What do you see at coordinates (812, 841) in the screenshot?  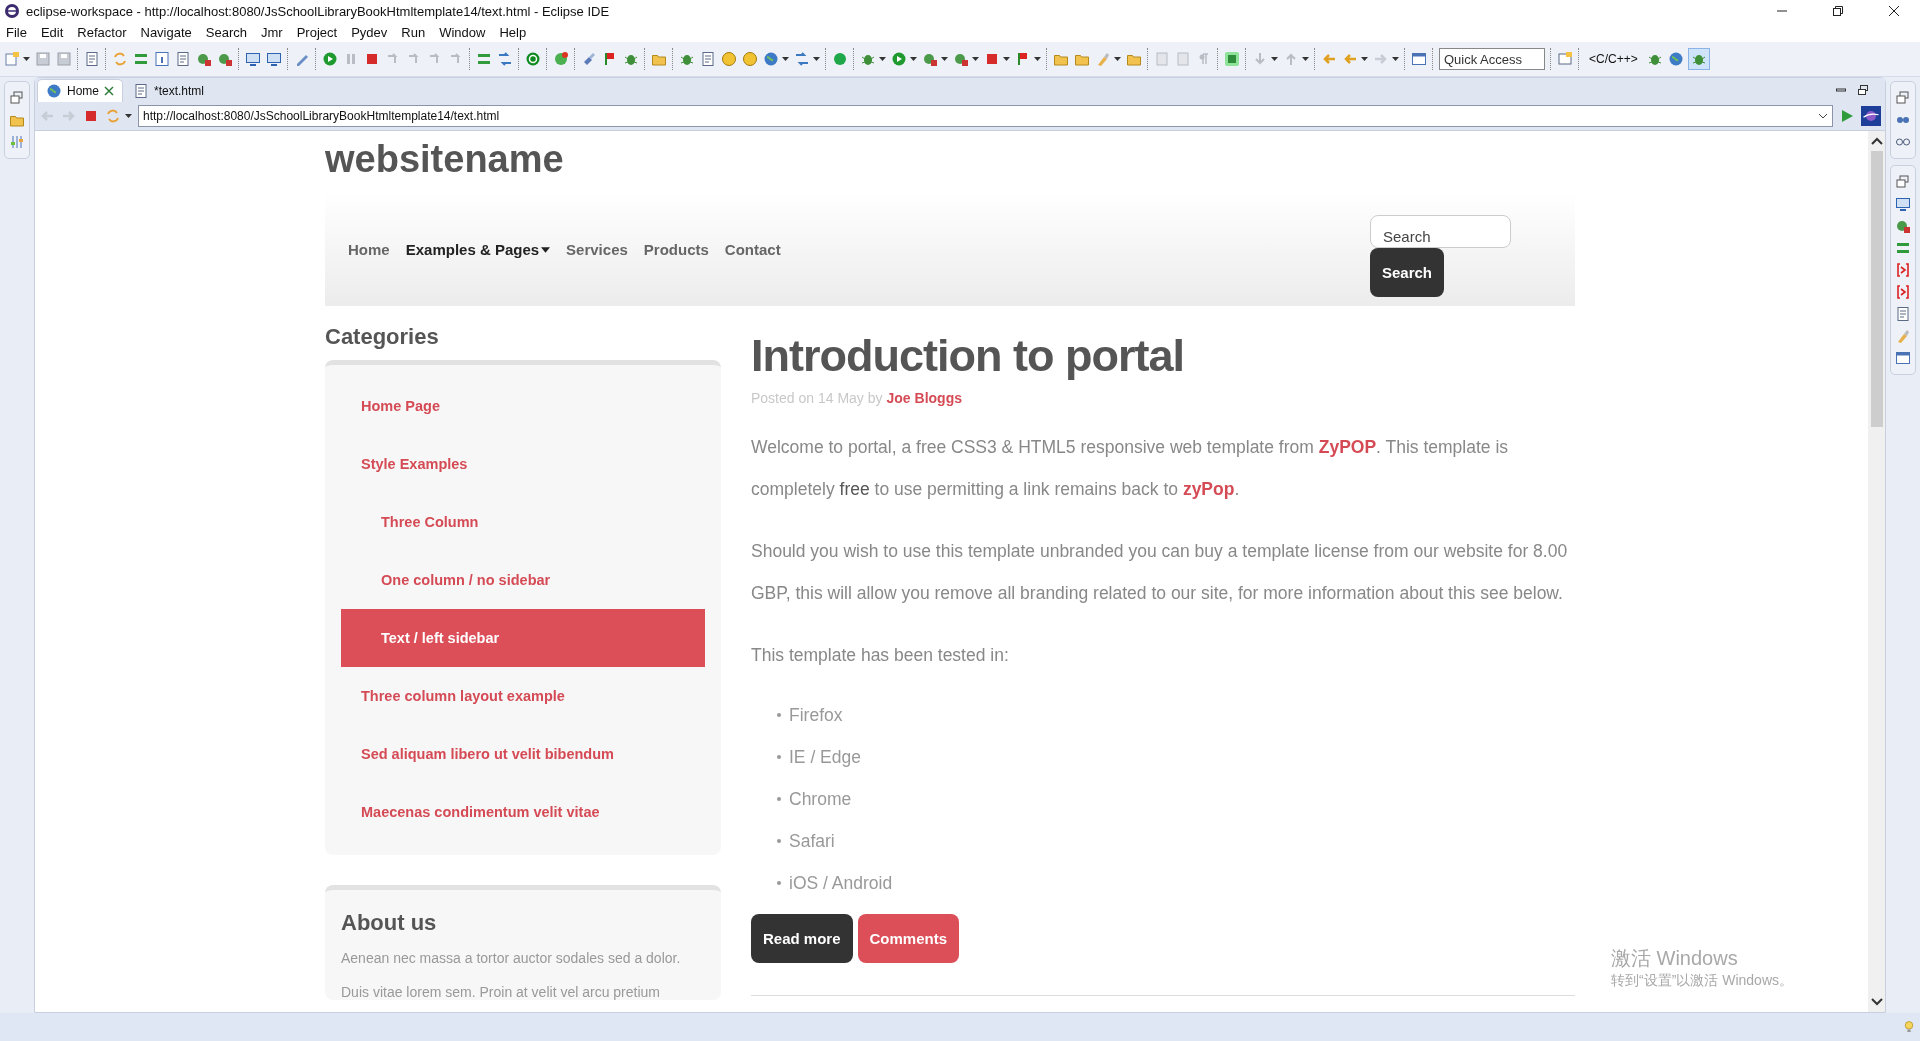 I see `list-item: Safari` at bounding box center [812, 841].